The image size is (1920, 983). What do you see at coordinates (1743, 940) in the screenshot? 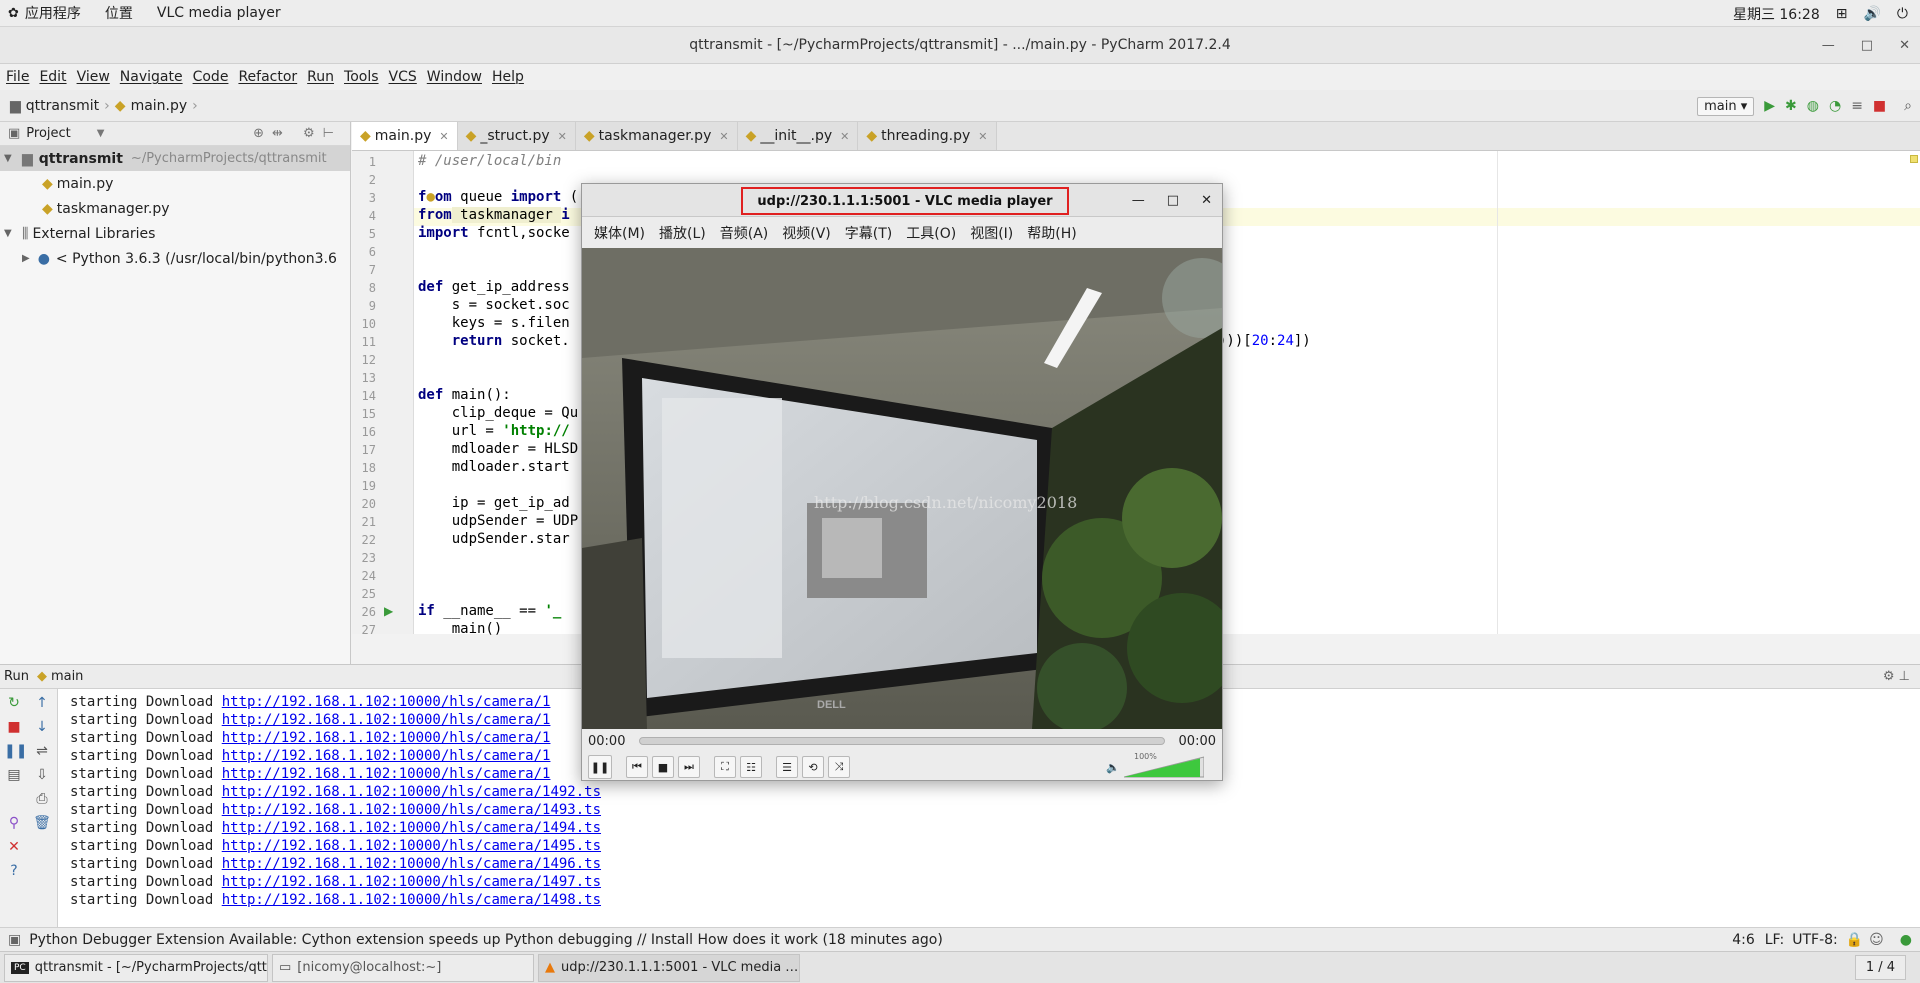
I see `caret-position: 4:6` at bounding box center [1743, 940].